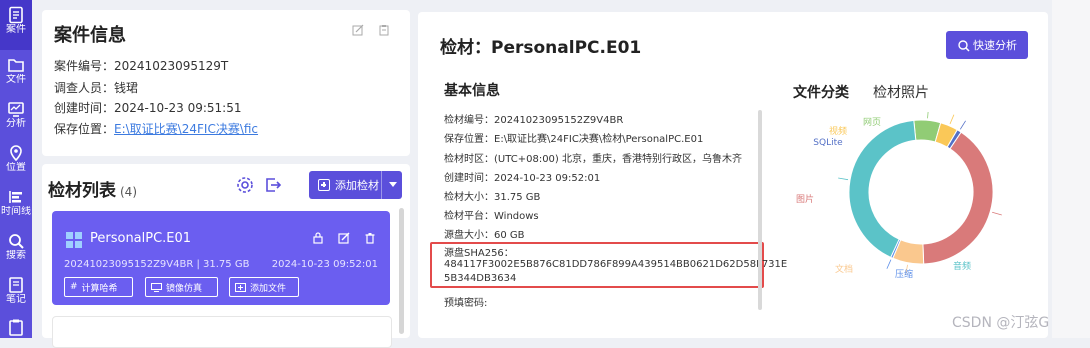  What do you see at coordinates (838, 131) in the screenshot?
I see `donut-label-视频: 视频` at bounding box center [838, 131].